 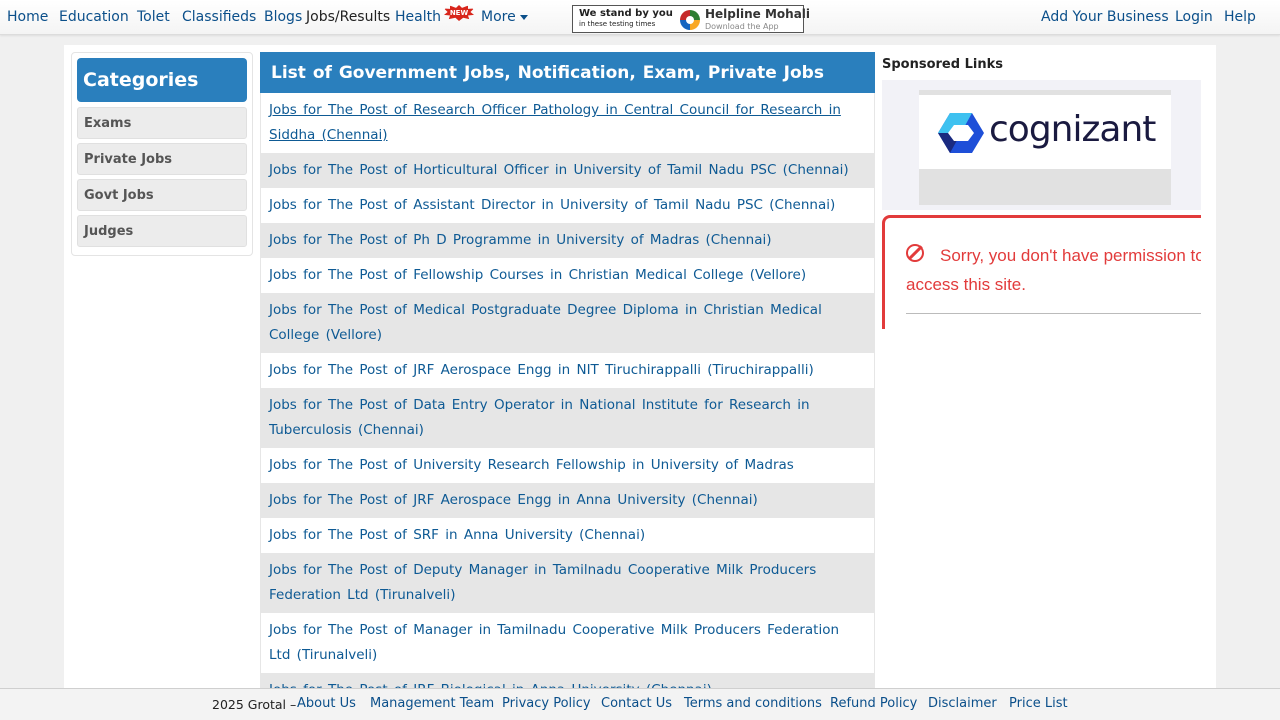 I want to click on banner-subtitle: Download the App, so click(x=742, y=26).